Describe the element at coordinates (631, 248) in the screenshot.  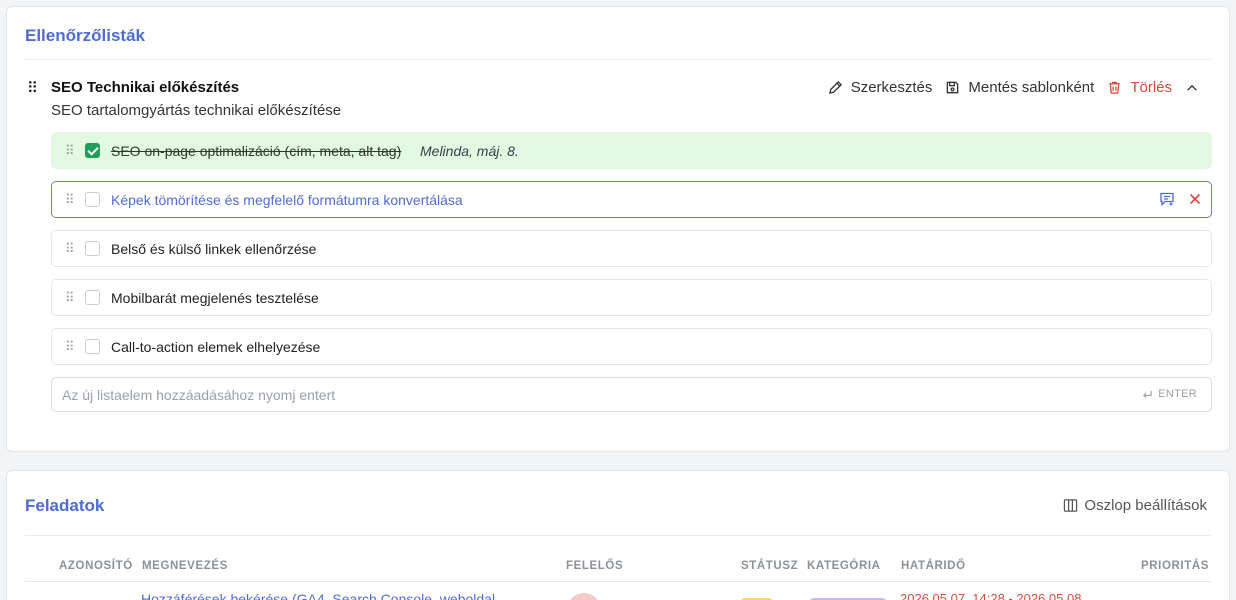
I see `checklist-item: ⠿ Belső és külső linkek ellenőrzése` at that location.